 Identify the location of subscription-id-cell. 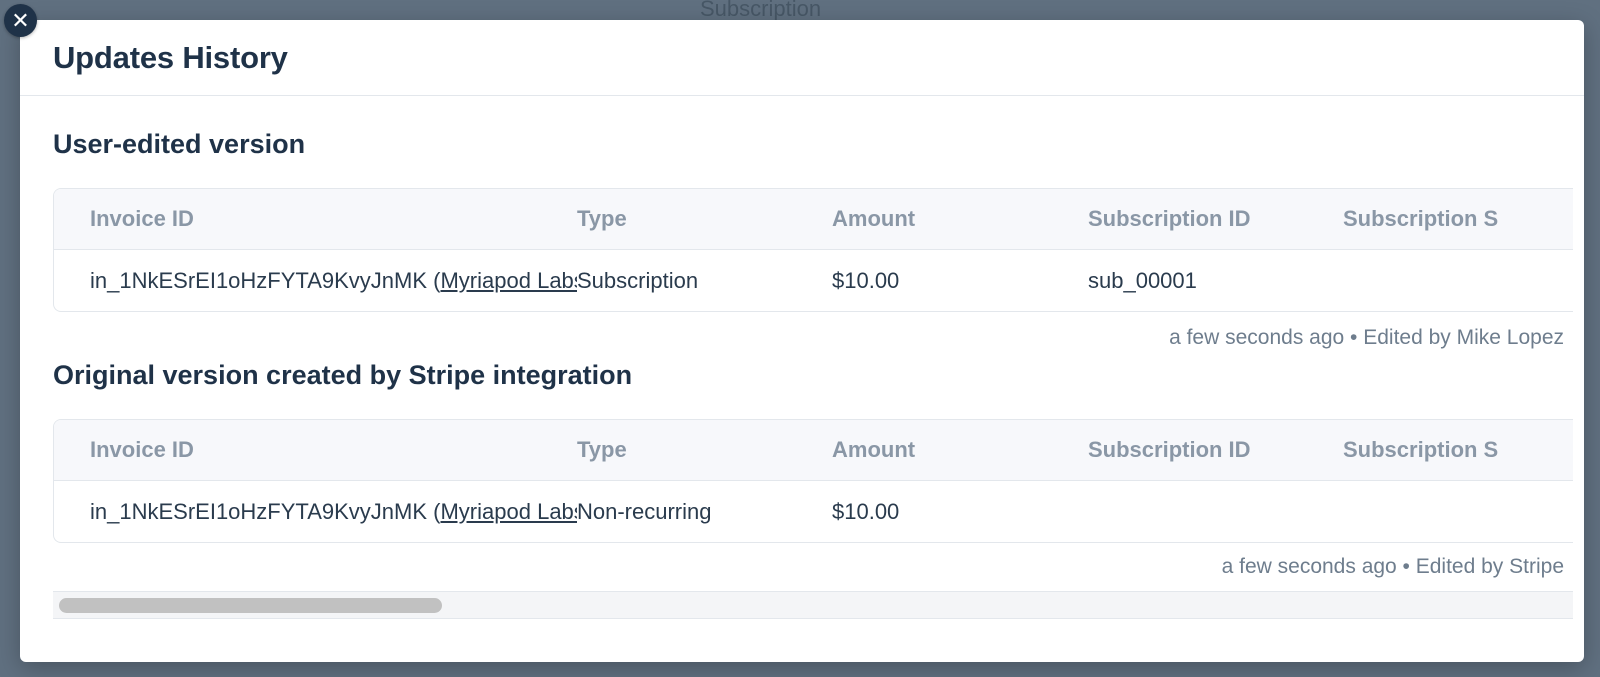
(1215, 512).